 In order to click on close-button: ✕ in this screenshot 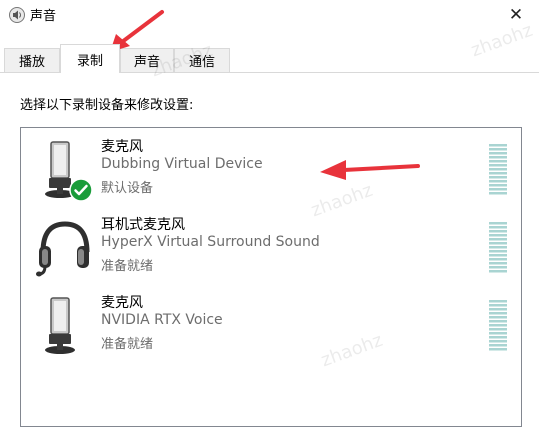, I will do `click(516, 15)`.